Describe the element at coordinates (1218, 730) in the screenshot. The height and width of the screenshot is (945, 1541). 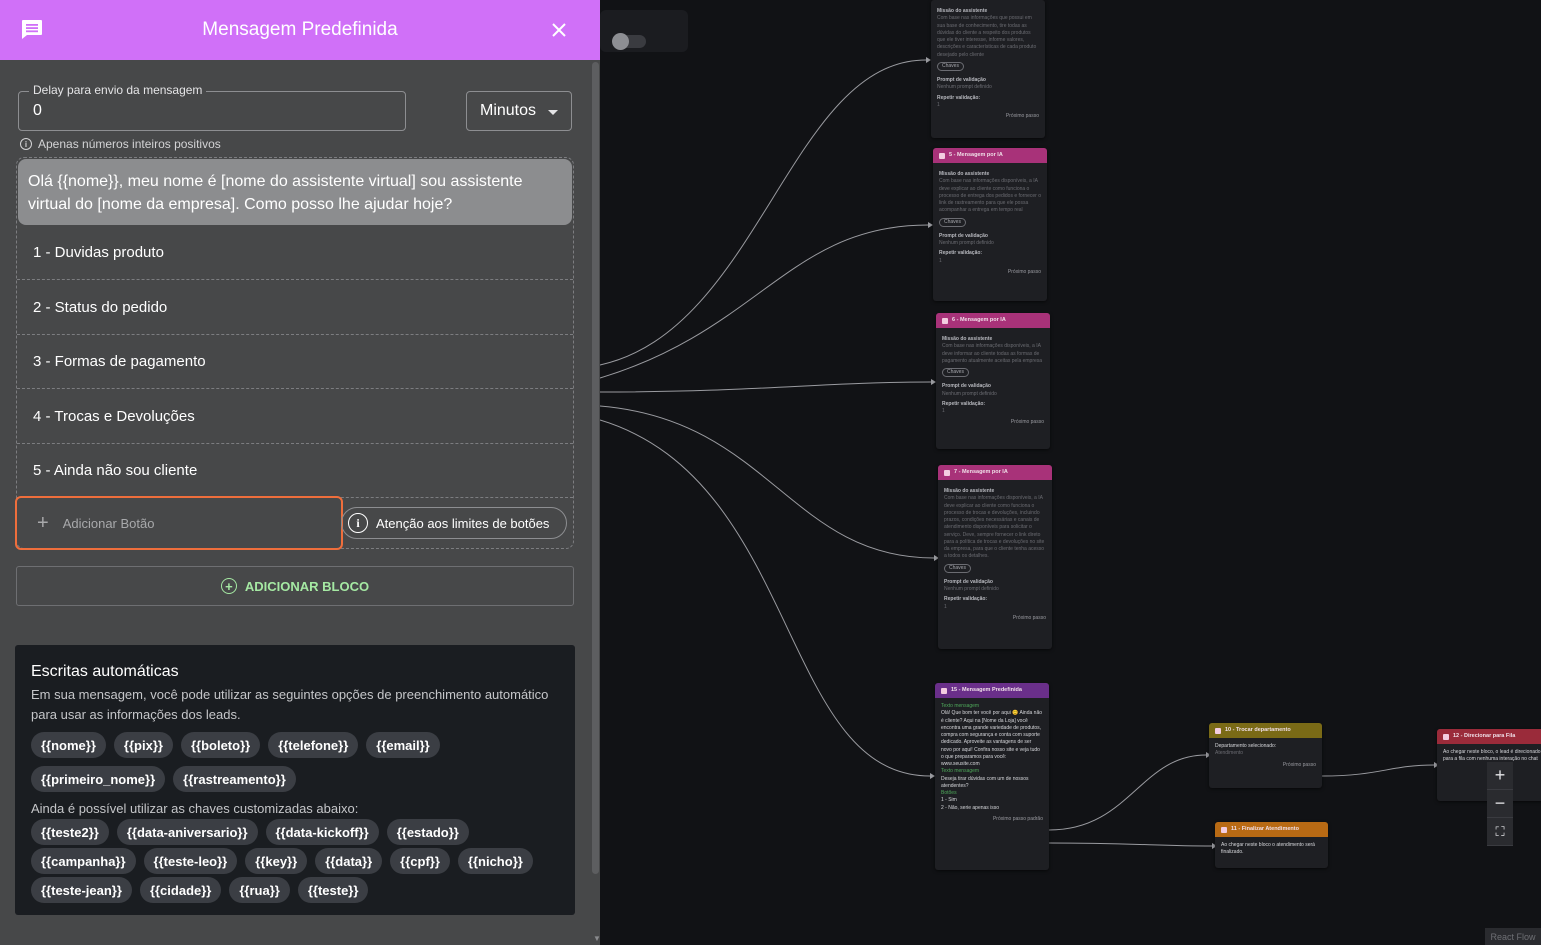
I see `transfer-icon` at that location.